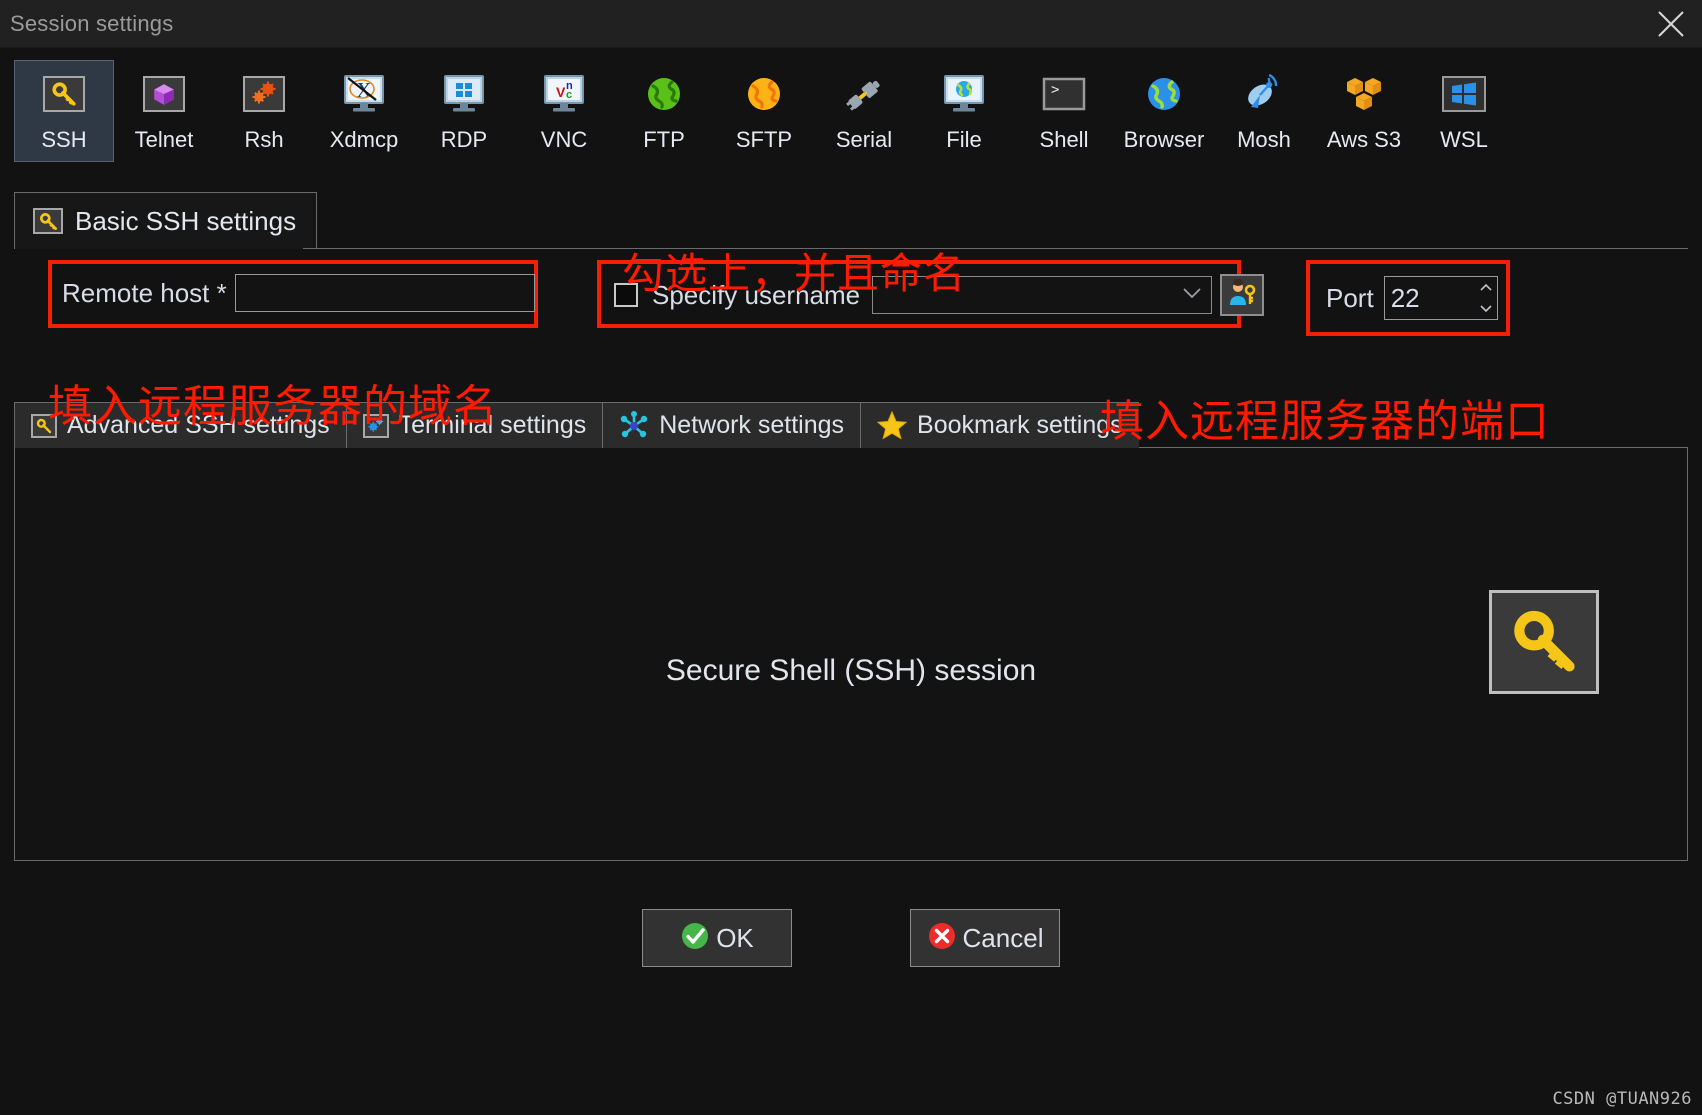  What do you see at coordinates (464, 94) in the screenshot?
I see `windows-monitor-icon` at bounding box center [464, 94].